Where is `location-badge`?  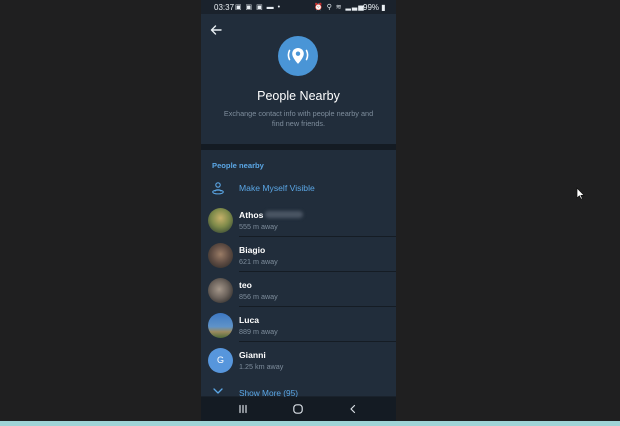
location-badge is located at coordinates (298, 56).